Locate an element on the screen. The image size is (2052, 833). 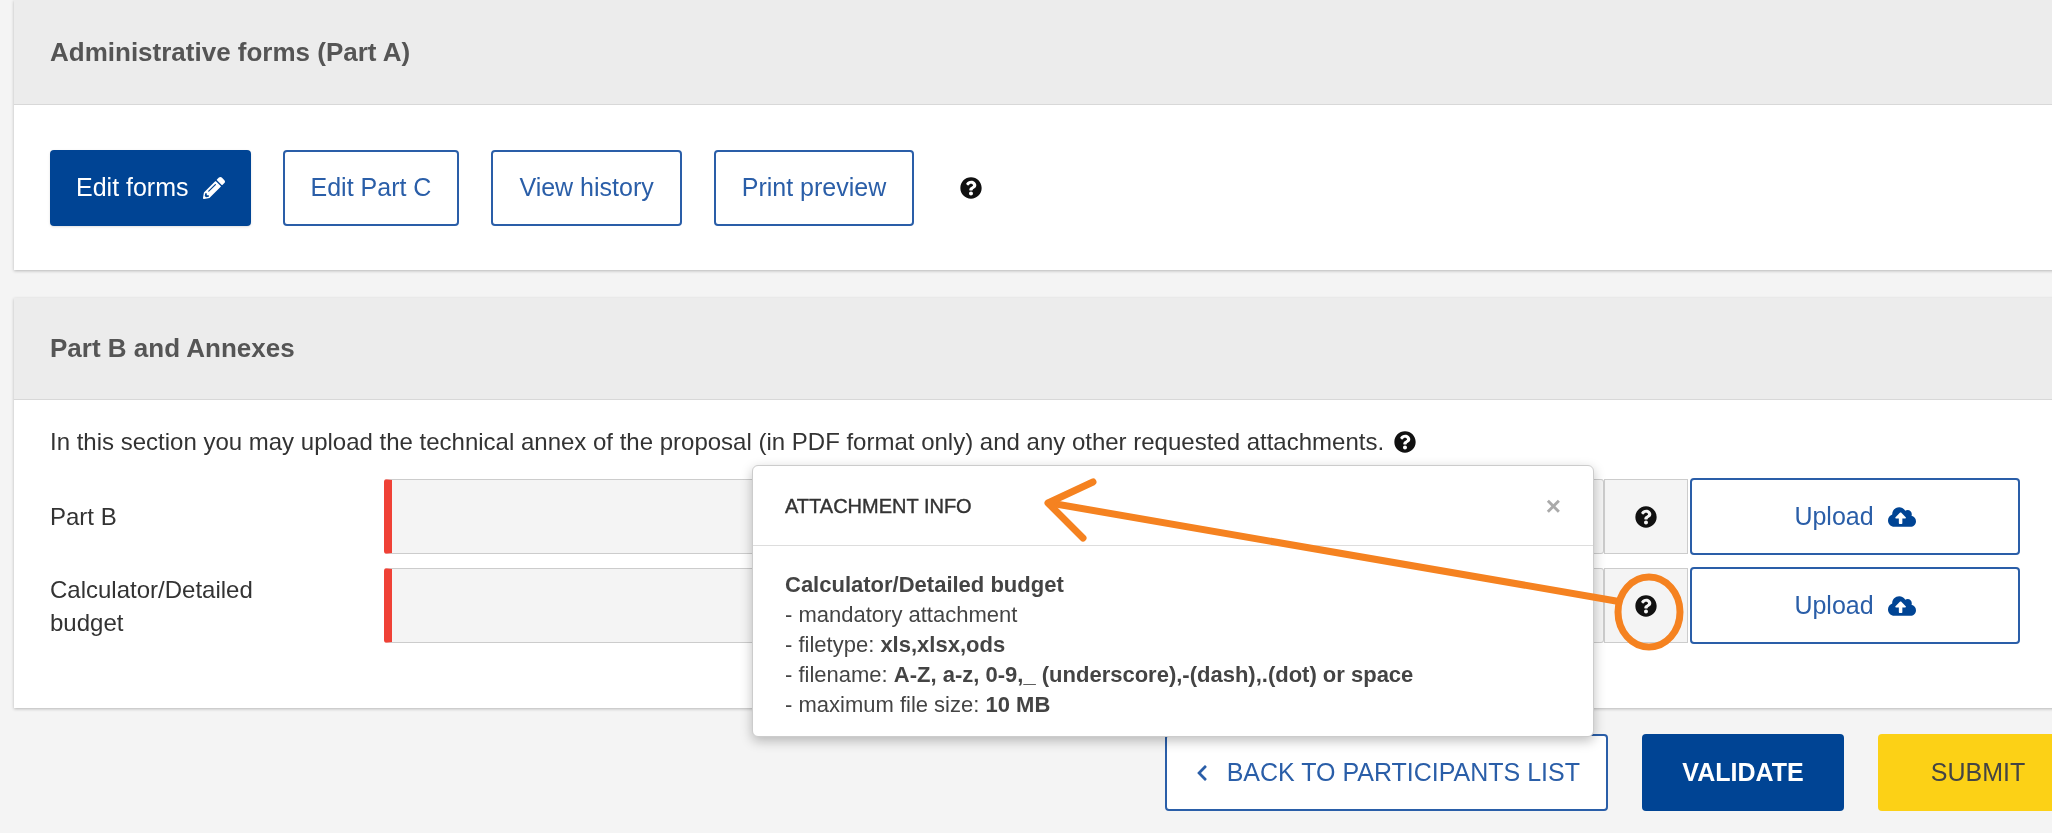
validate-button: VALIDATE is located at coordinates (1743, 772).